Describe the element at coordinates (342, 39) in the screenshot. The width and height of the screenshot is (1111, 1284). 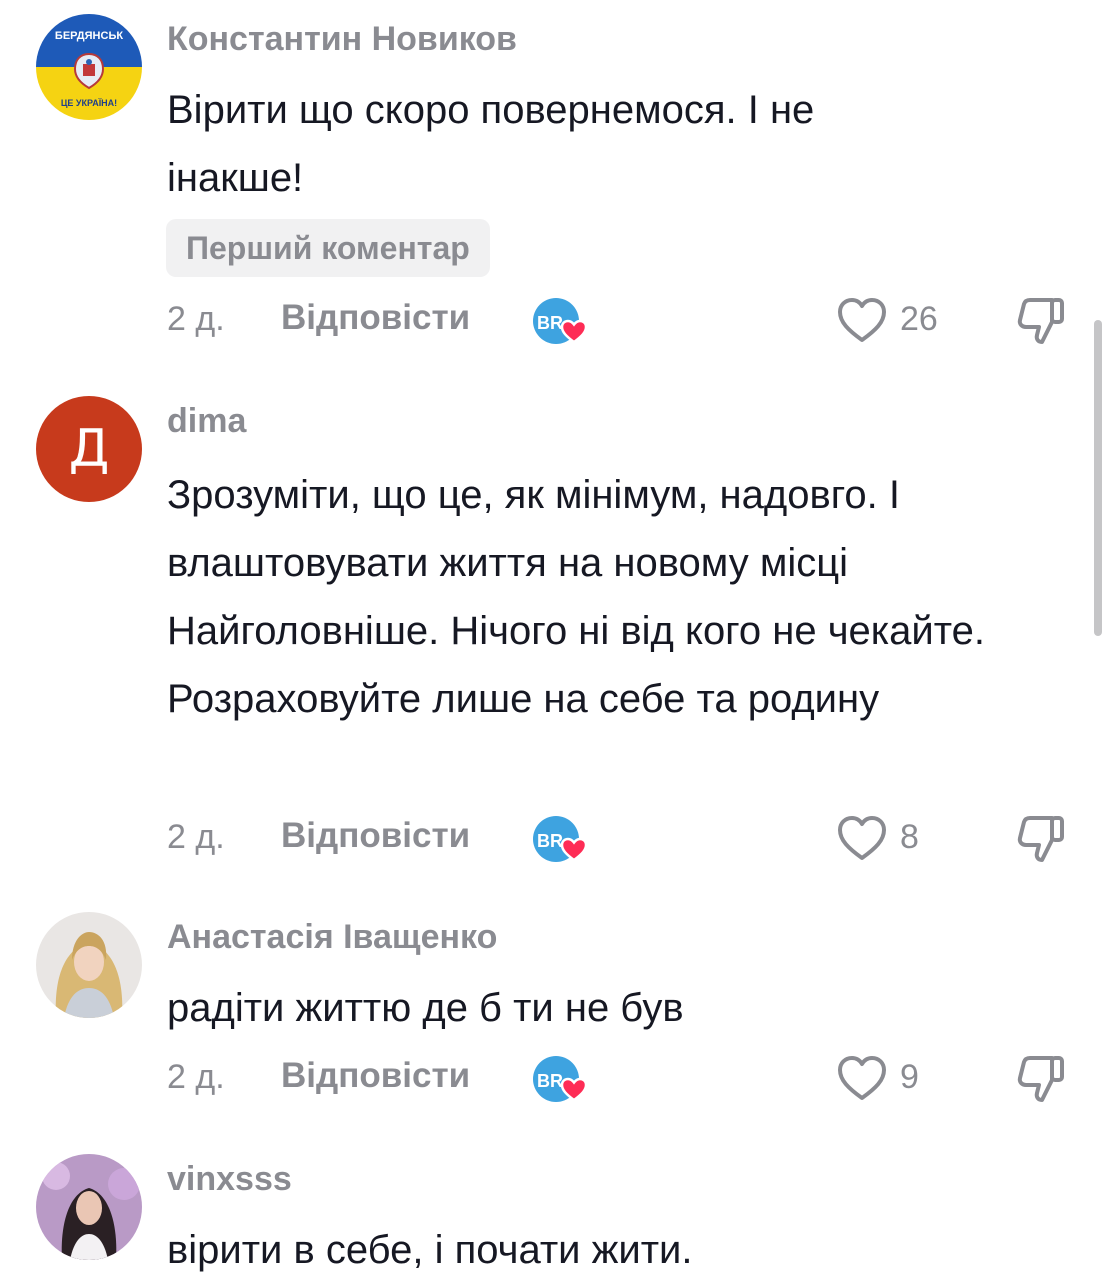
I see `comment-username: Константин Новиков` at that location.